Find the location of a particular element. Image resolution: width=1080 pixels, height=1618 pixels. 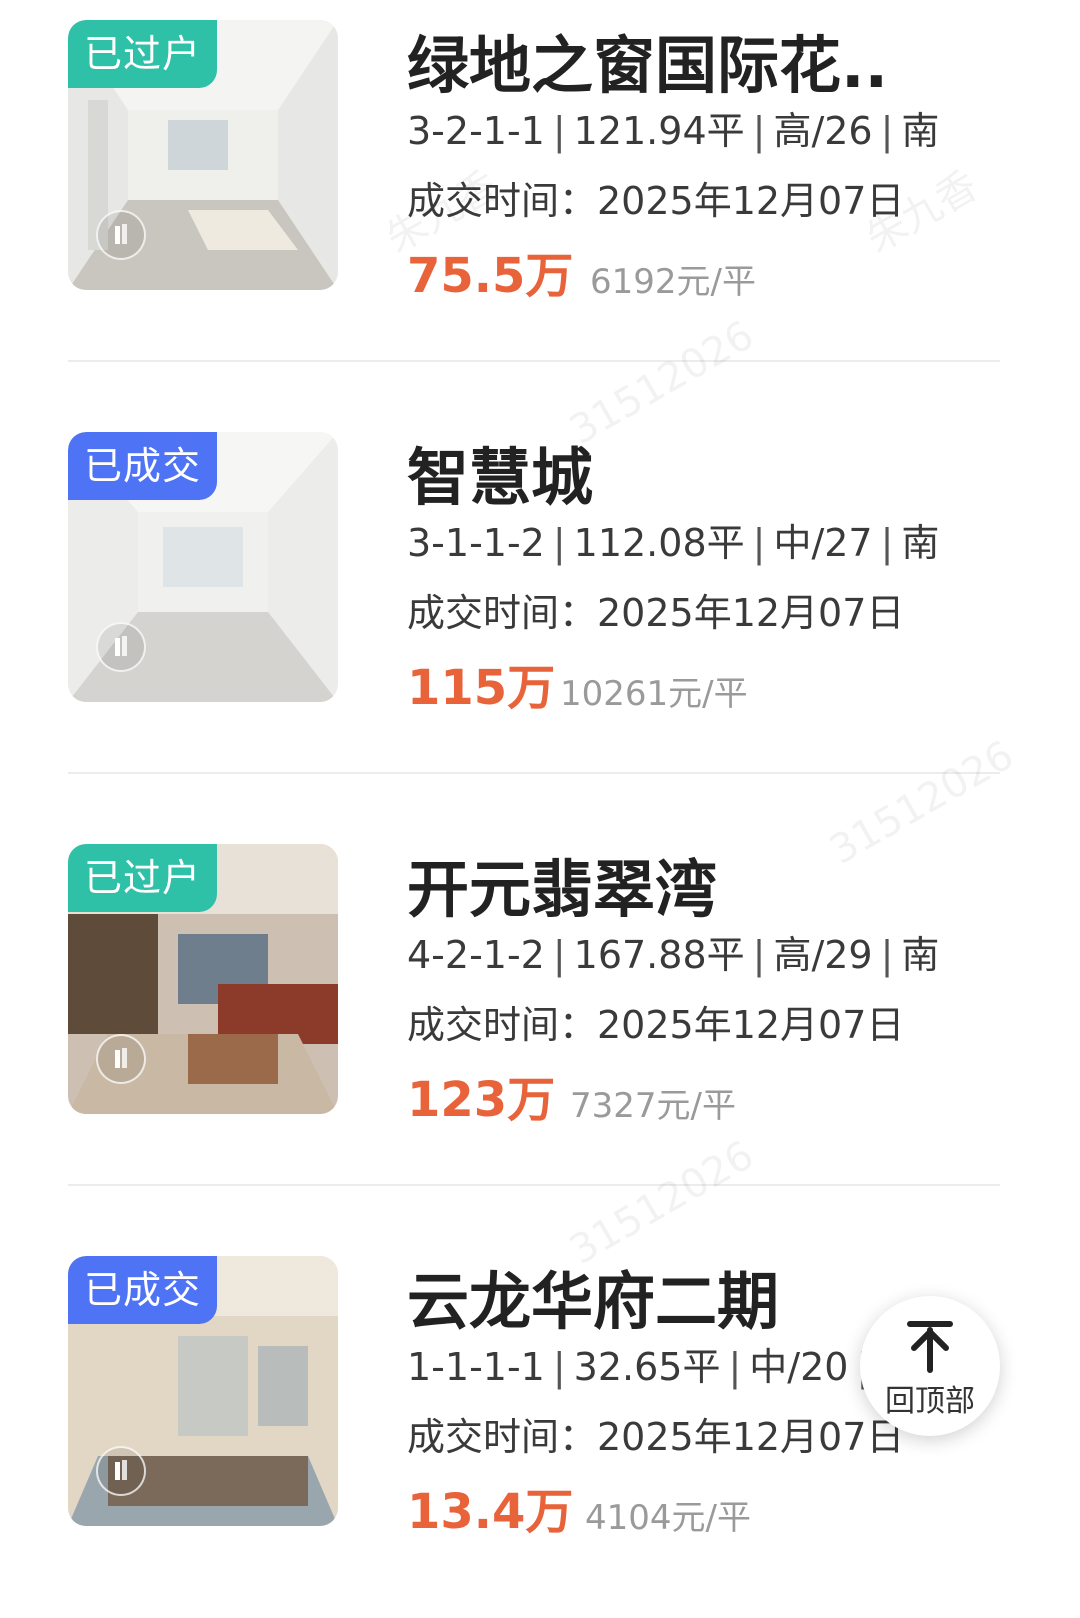

total-price: 123万 is located at coordinates (481, 1100).